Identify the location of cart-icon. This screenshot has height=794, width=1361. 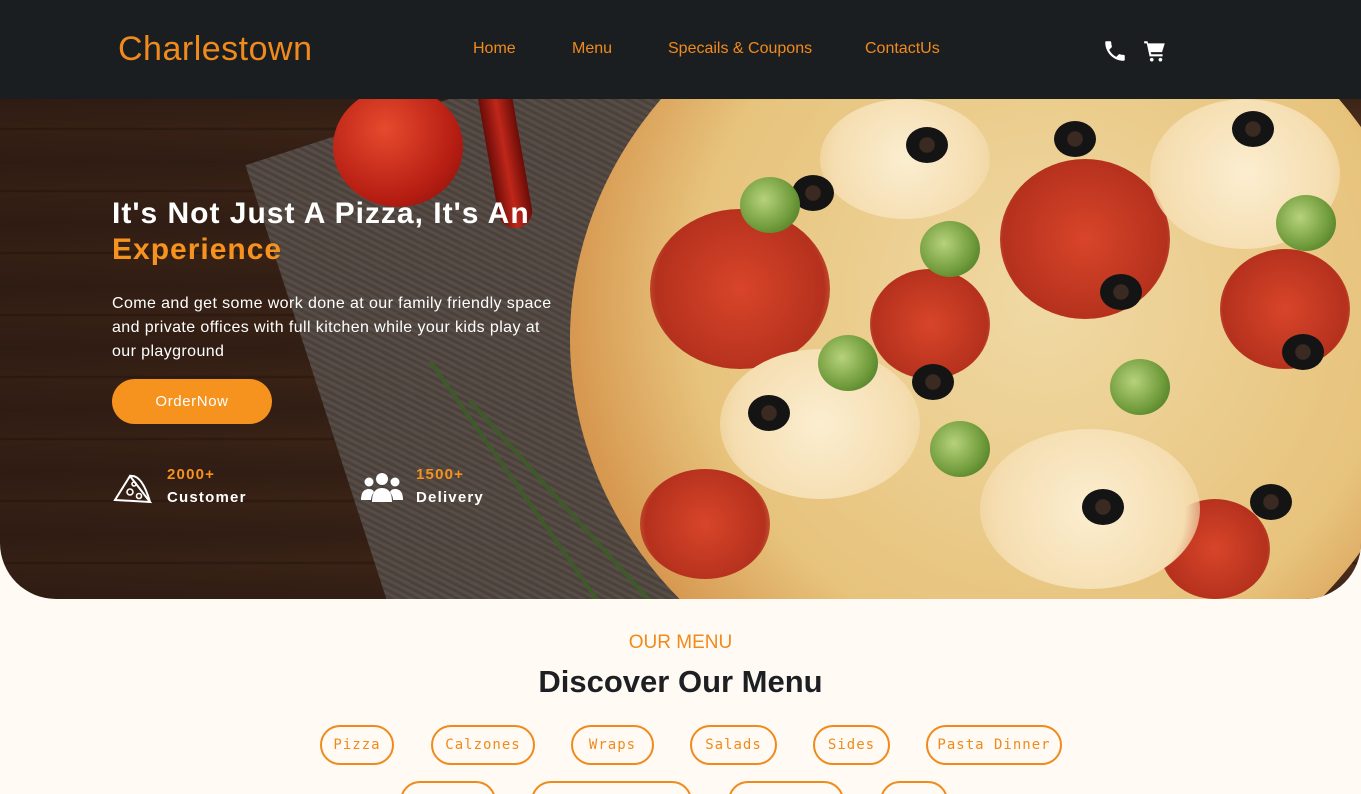
(1155, 51).